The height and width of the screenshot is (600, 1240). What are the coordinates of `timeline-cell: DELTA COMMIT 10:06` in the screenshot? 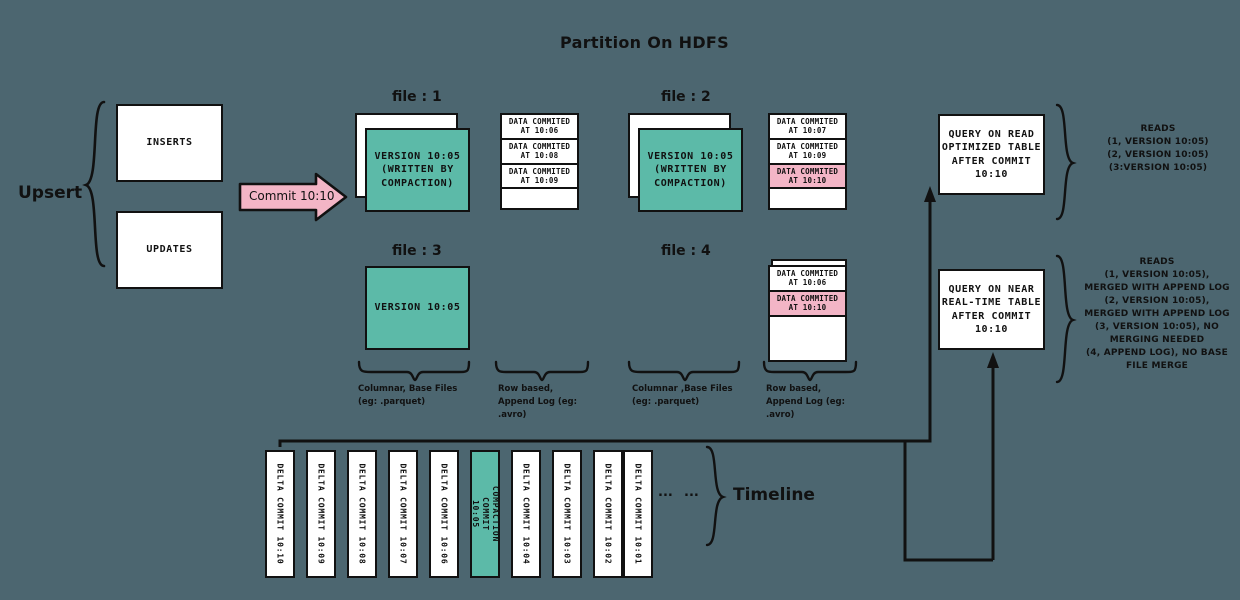 It's located at (444, 514).